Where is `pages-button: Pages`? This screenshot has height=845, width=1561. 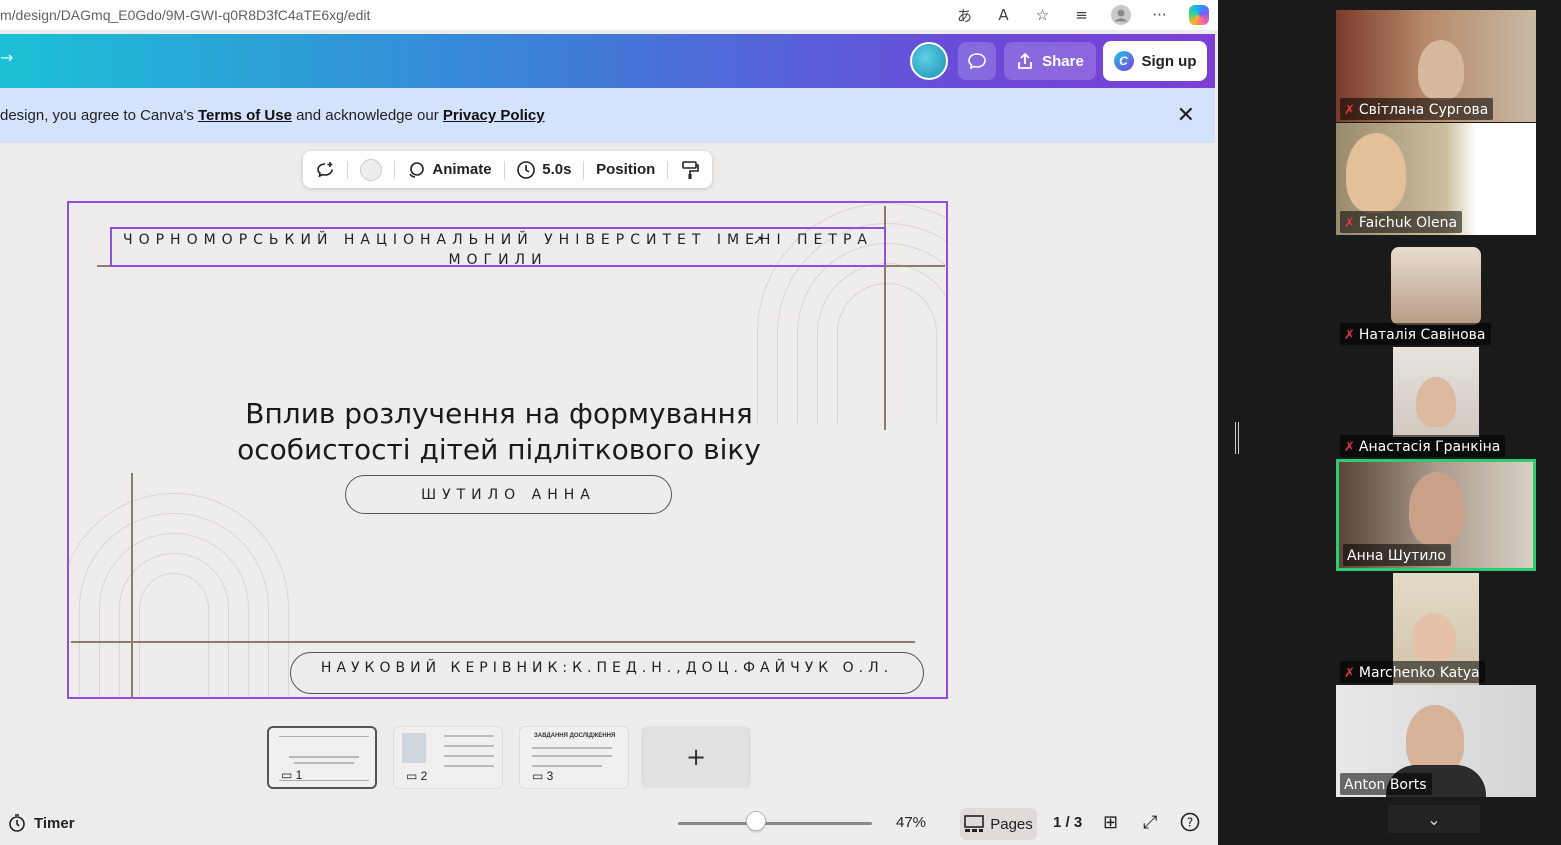
pages-button: Pages is located at coordinates (998, 824).